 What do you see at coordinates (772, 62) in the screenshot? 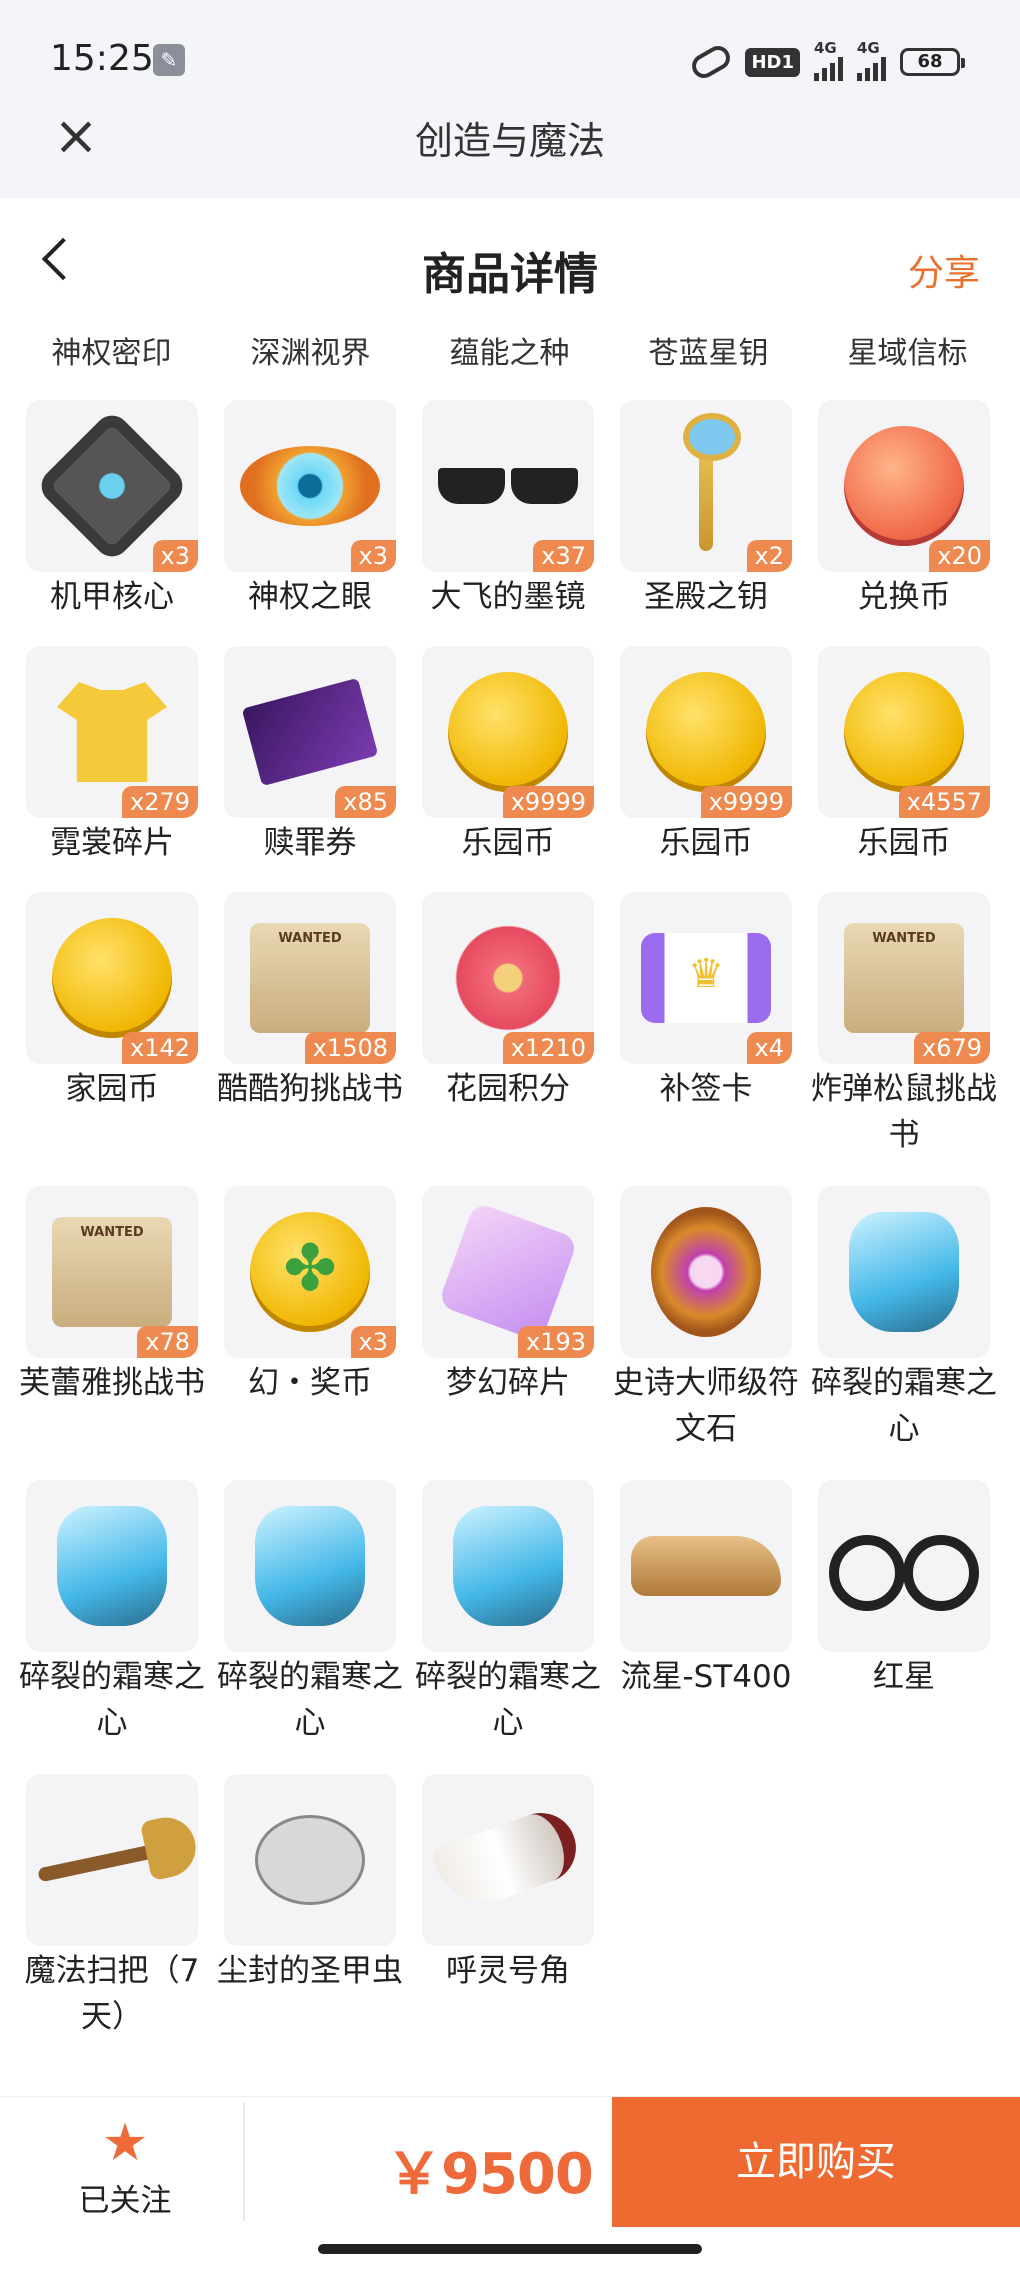
I see `hd-badge: HD1` at bounding box center [772, 62].